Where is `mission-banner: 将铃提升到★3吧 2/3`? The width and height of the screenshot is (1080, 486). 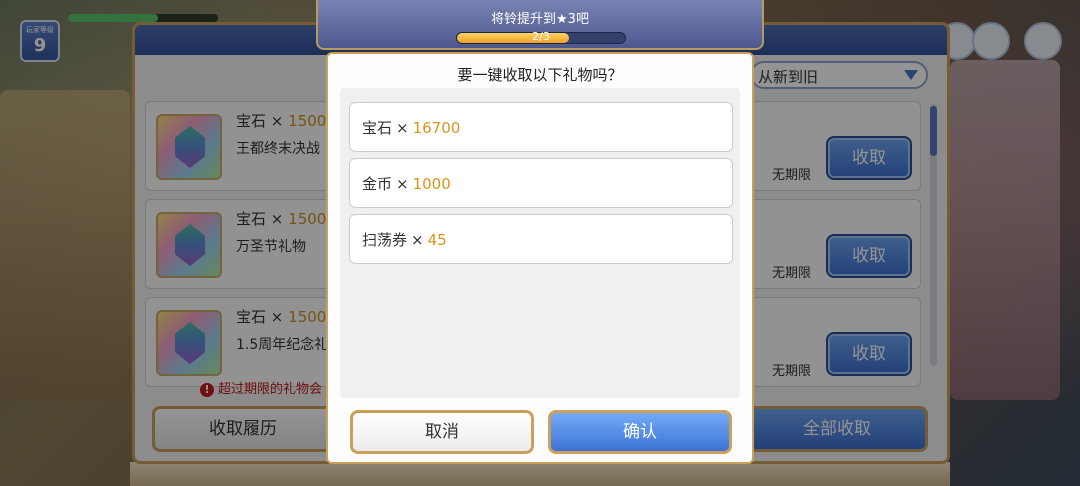 mission-banner: 将铃提升到★3吧 2/3 is located at coordinates (540, 25).